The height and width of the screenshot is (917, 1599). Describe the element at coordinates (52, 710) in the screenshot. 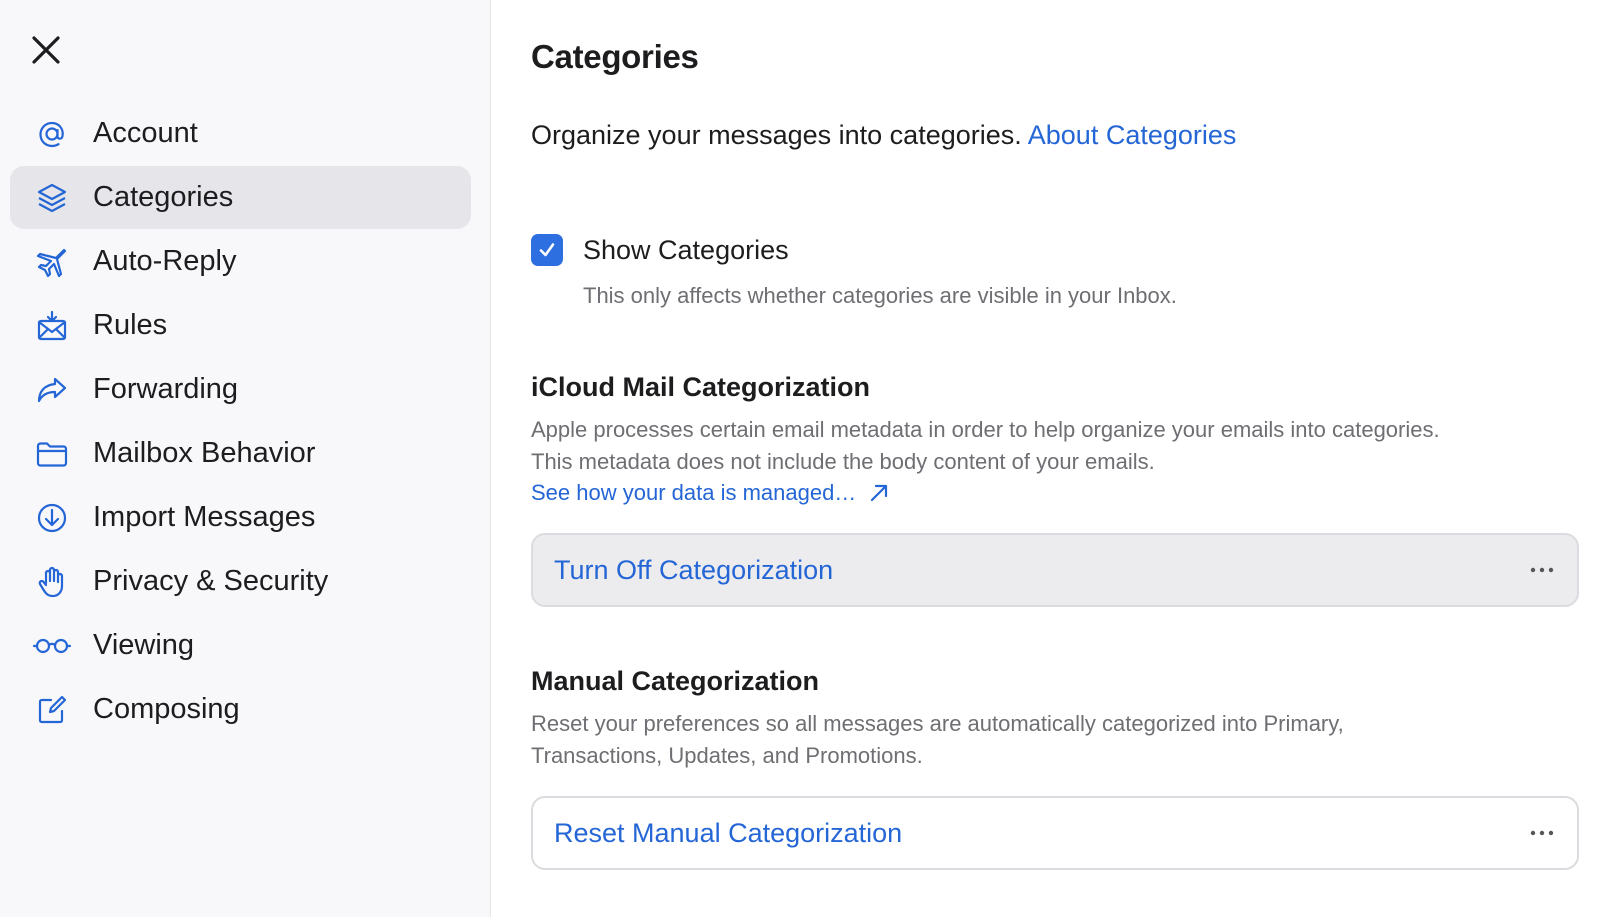

I see `compose-icon` at that location.